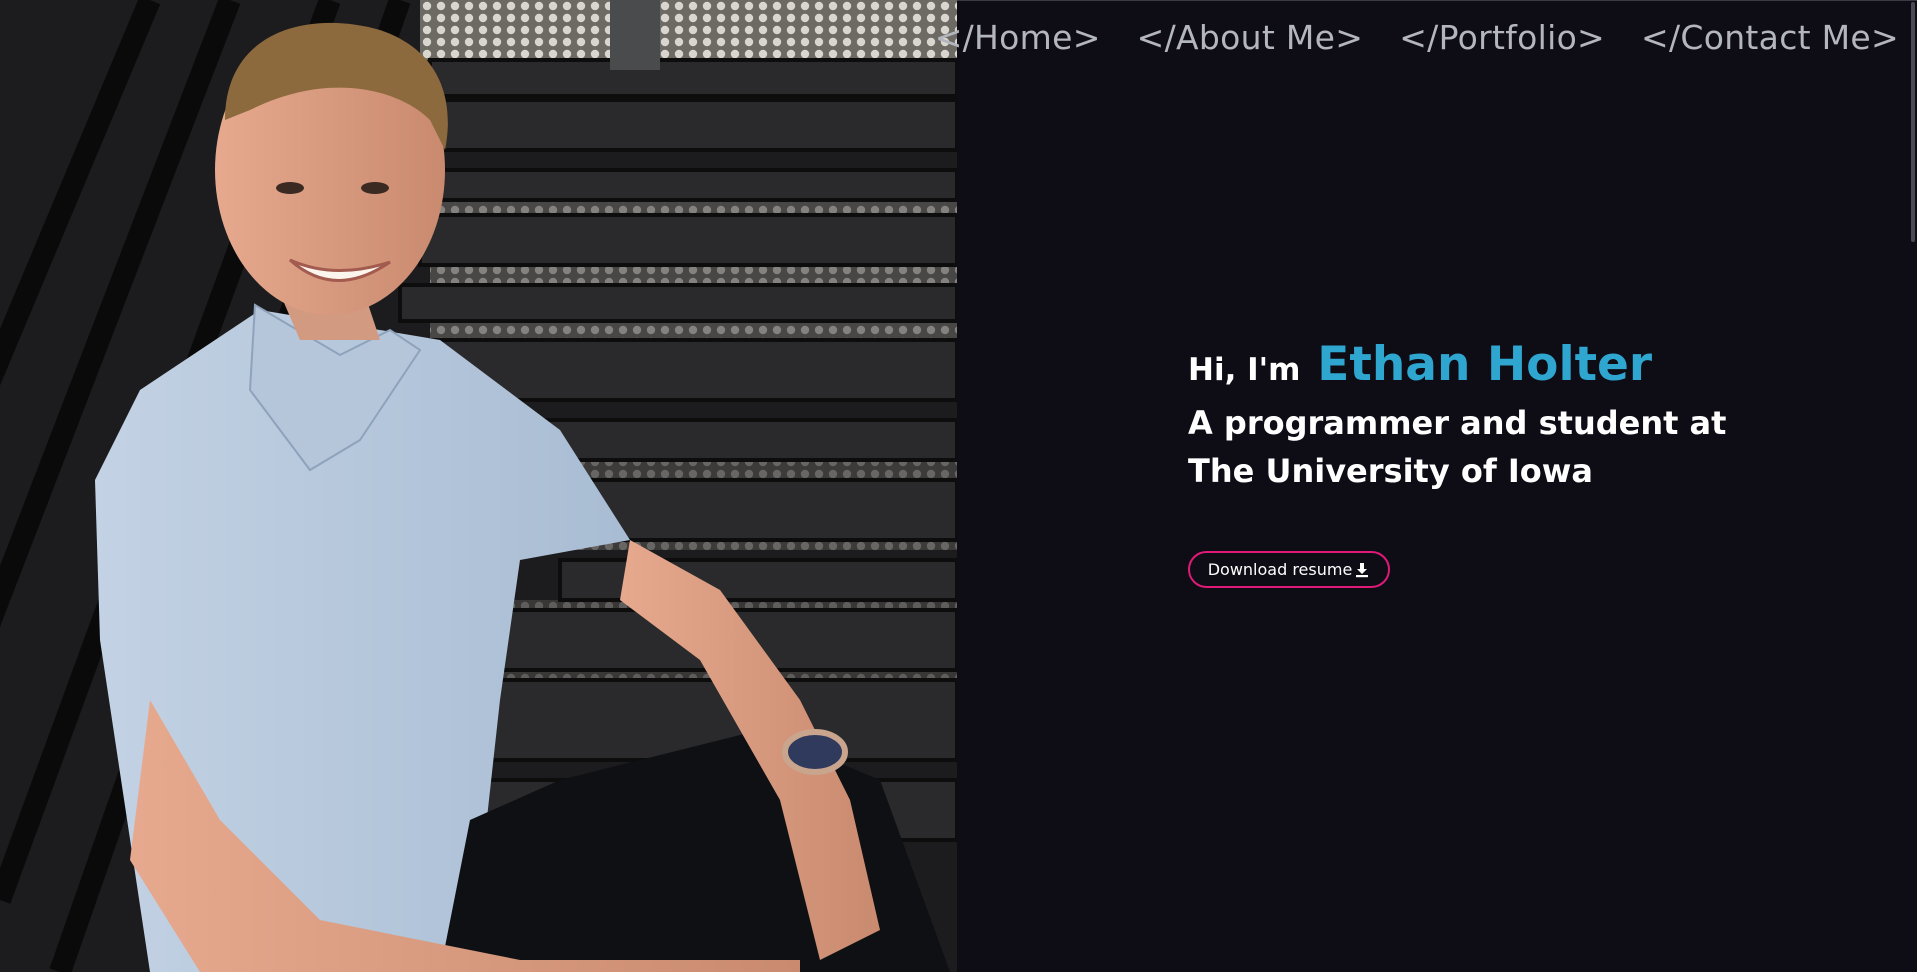 The width and height of the screenshot is (1917, 972). Describe the element at coordinates (1457, 423) in the screenshot. I see `hero-tagline-line1: A programmer and student at` at that location.